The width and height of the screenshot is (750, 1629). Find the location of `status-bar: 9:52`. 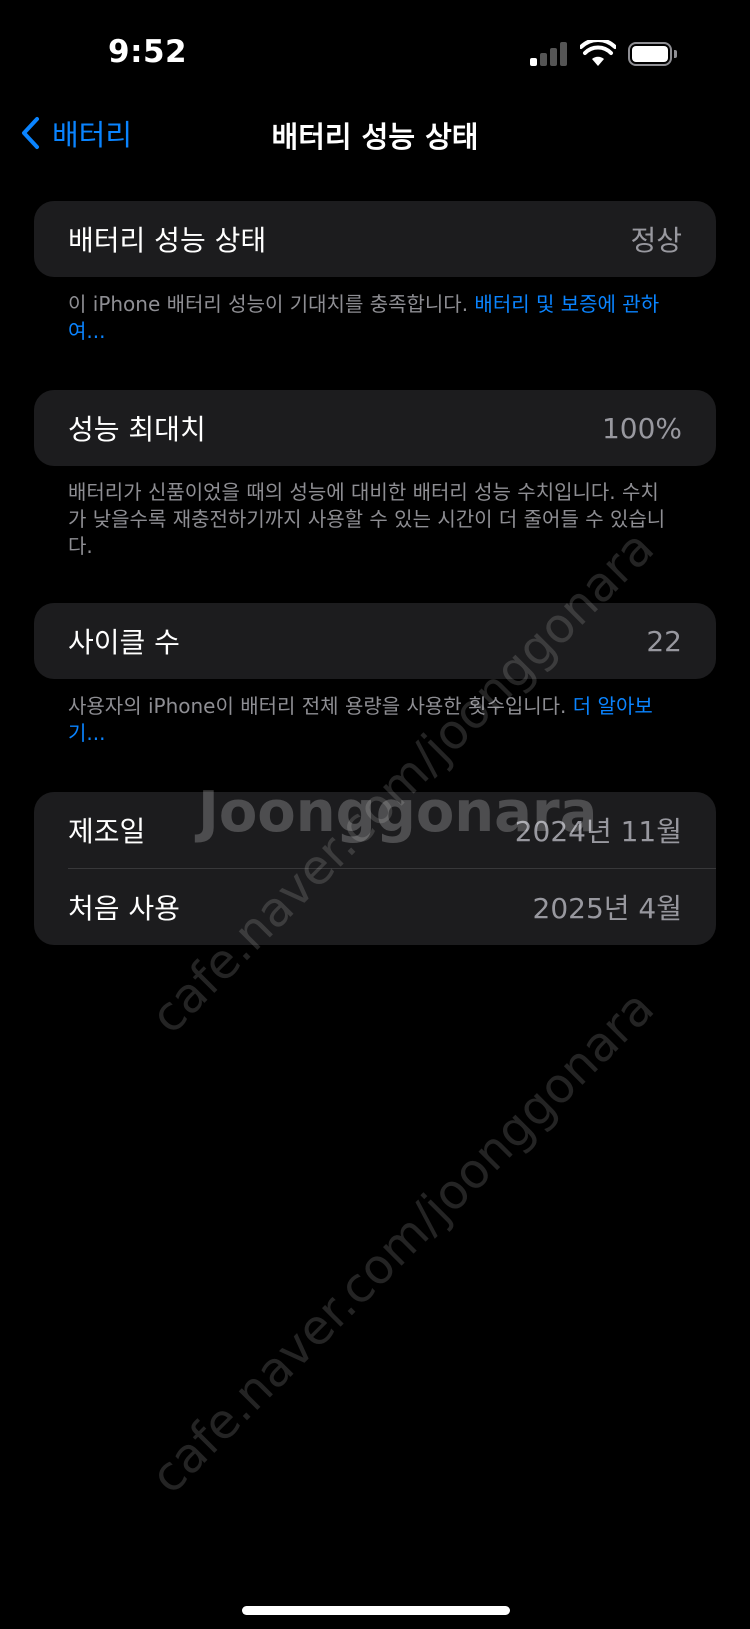

status-bar: 9:52 is located at coordinates (375, 50).